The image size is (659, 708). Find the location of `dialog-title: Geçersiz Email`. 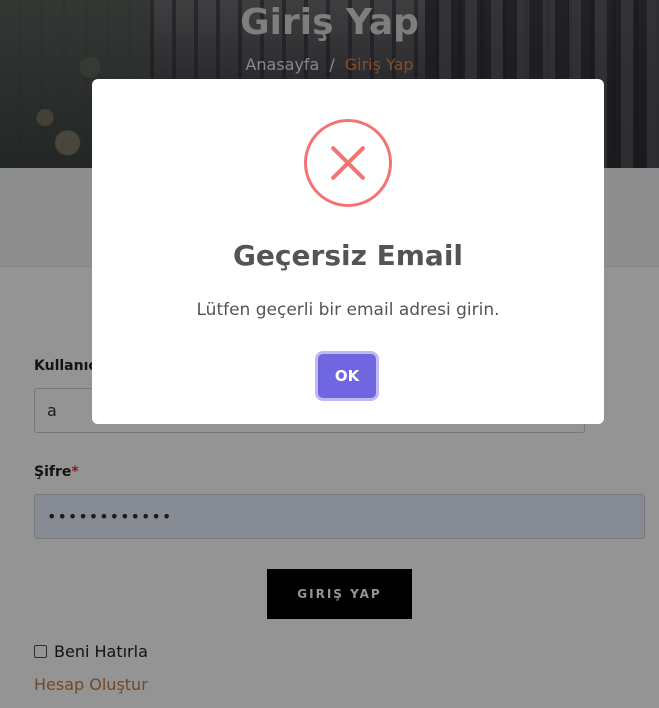

dialog-title: Geçersiz Email is located at coordinates (348, 255).